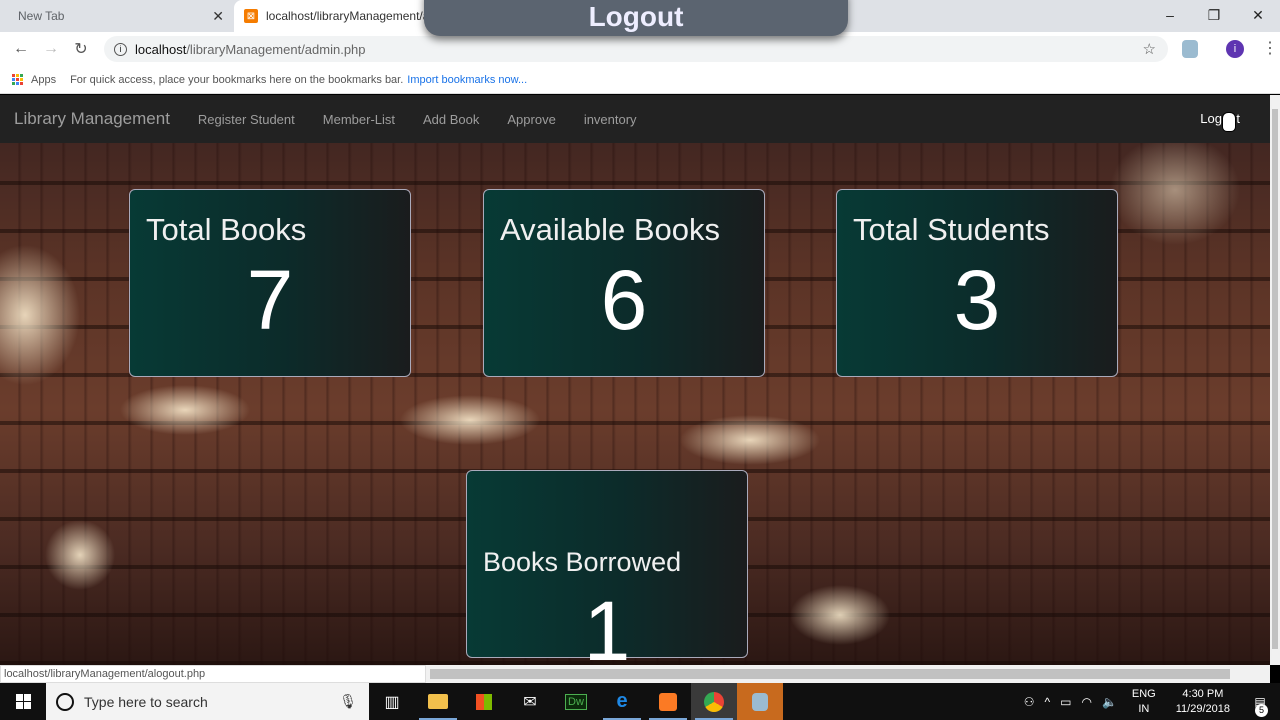 This screenshot has height=720, width=1280. What do you see at coordinates (636, 18) in the screenshot?
I see `logout-caption-overlay: Logout` at bounding box center [636, 18].